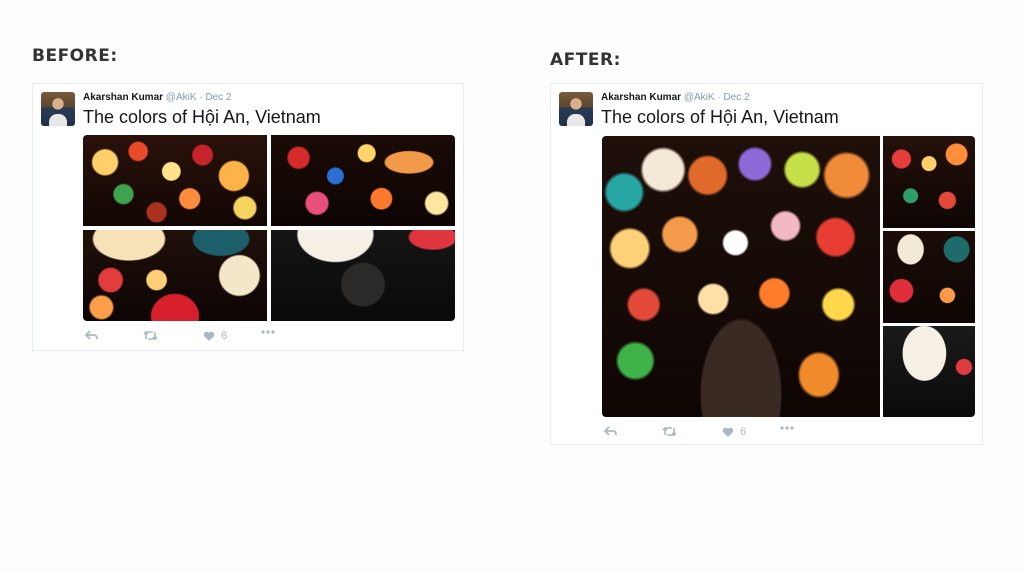 The width and height of the screenshot is (1024, 571). What do you see at coordinates (585, 60) in the screenshot?
I see `after-label: AFTER:` at bounding box center [585, 60].